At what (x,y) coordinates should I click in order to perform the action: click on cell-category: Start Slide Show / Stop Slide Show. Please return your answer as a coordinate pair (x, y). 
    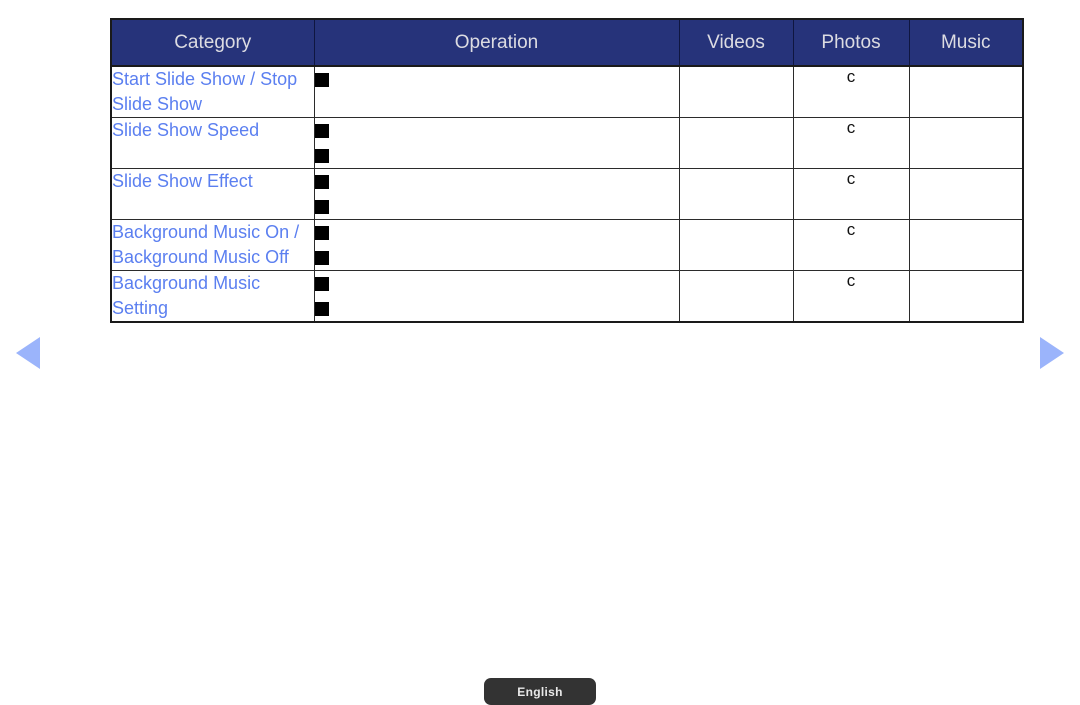
    Looking at the image, I should click on (212, 91).